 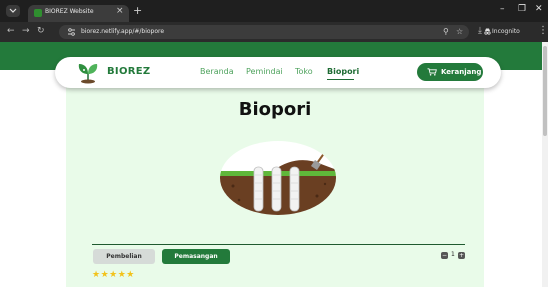 What do you see at coordinates (278, 178) in the screenshot?
I see `biopore-illustration` at bounding box center [278, 178].